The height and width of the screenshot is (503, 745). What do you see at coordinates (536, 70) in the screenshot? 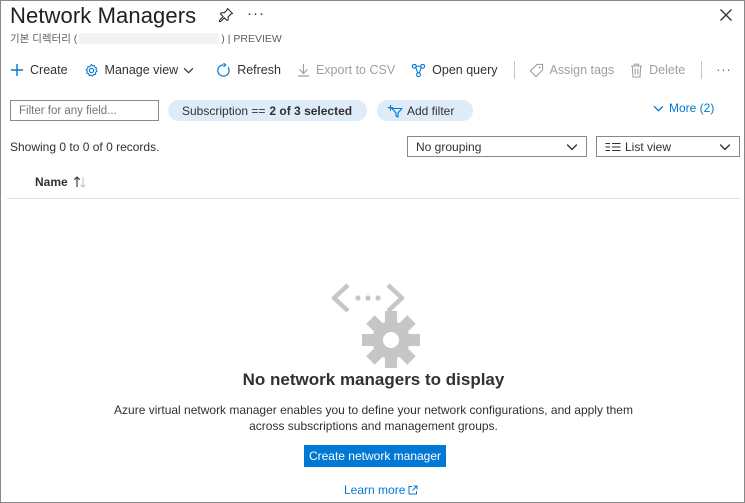
I see `tag-icon` at bounding box center [536, 70].